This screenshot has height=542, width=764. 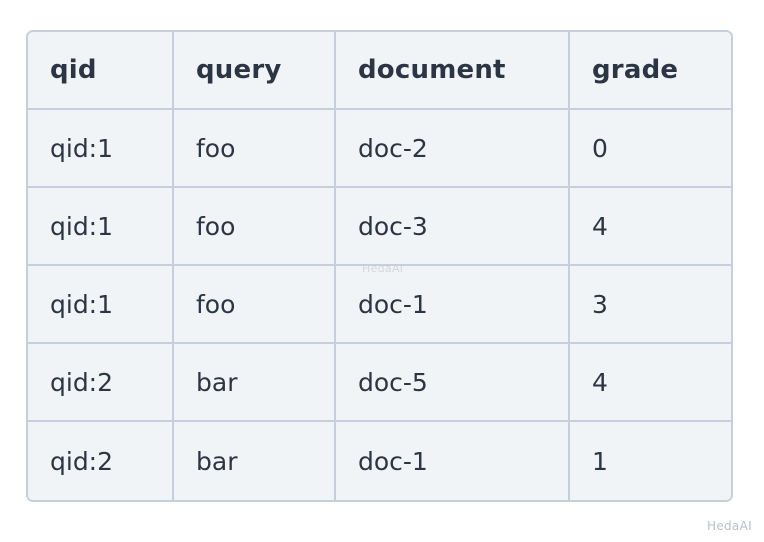 I want to click on cell-grade: 0, so click(x=650, y=149).